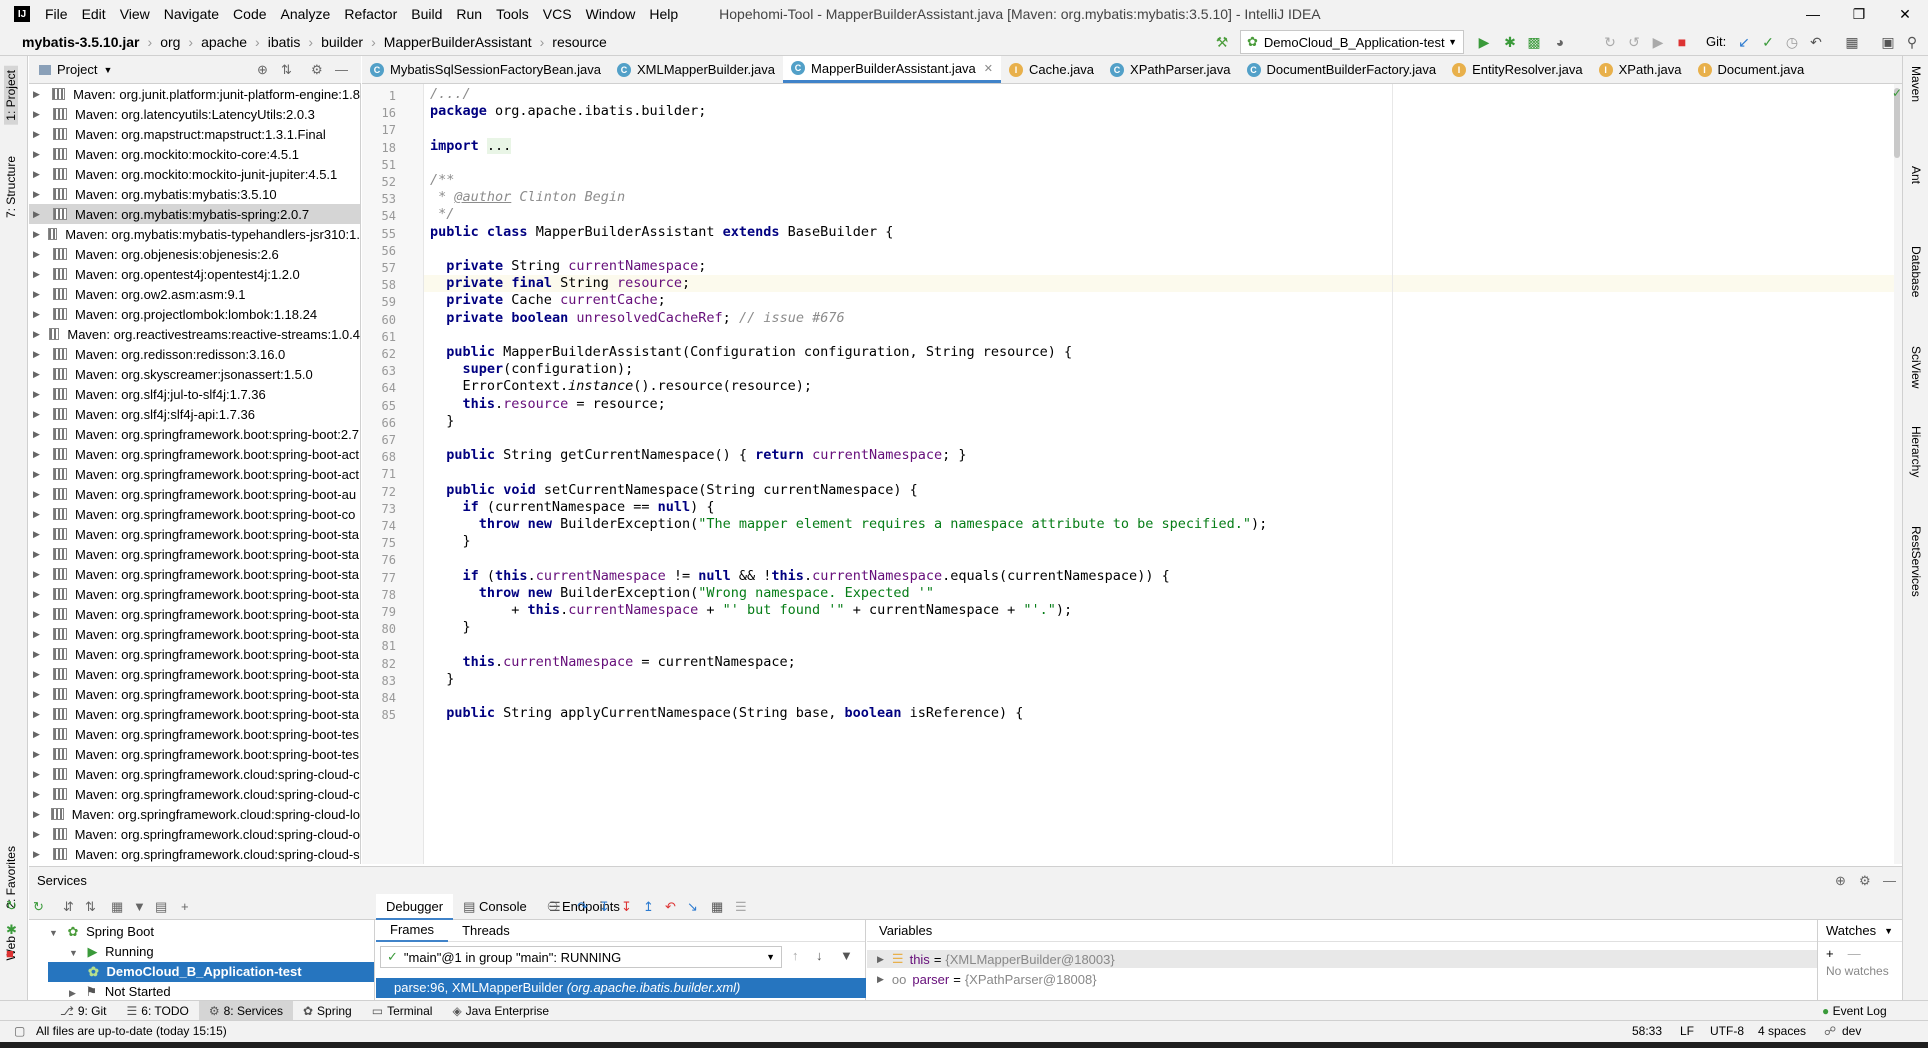 The width and height of the screenshot is (1928, 1048). What do you see at coordinates (1816, 42) in the screenshot?
I see `git-rollback-icon: ↶` at bounding box center [1816, 42].